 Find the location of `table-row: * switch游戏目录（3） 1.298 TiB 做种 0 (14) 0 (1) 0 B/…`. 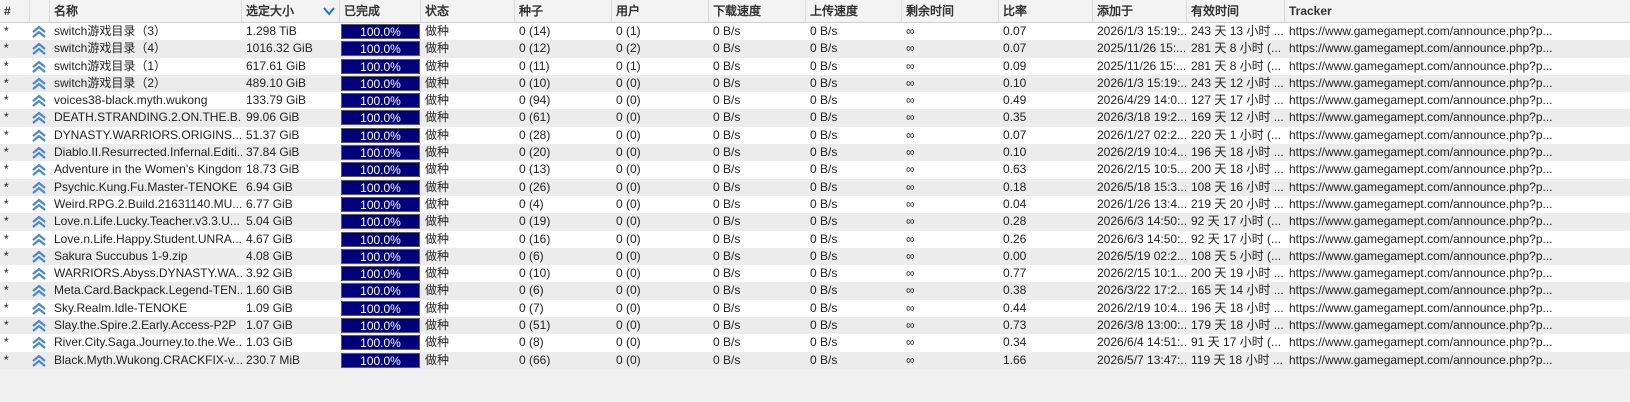

table-row: * switch游戏目录（3） 1.298 TiB 做种 0 (14) 0 (1) 0 B/… is located at coordinates (815, 32).